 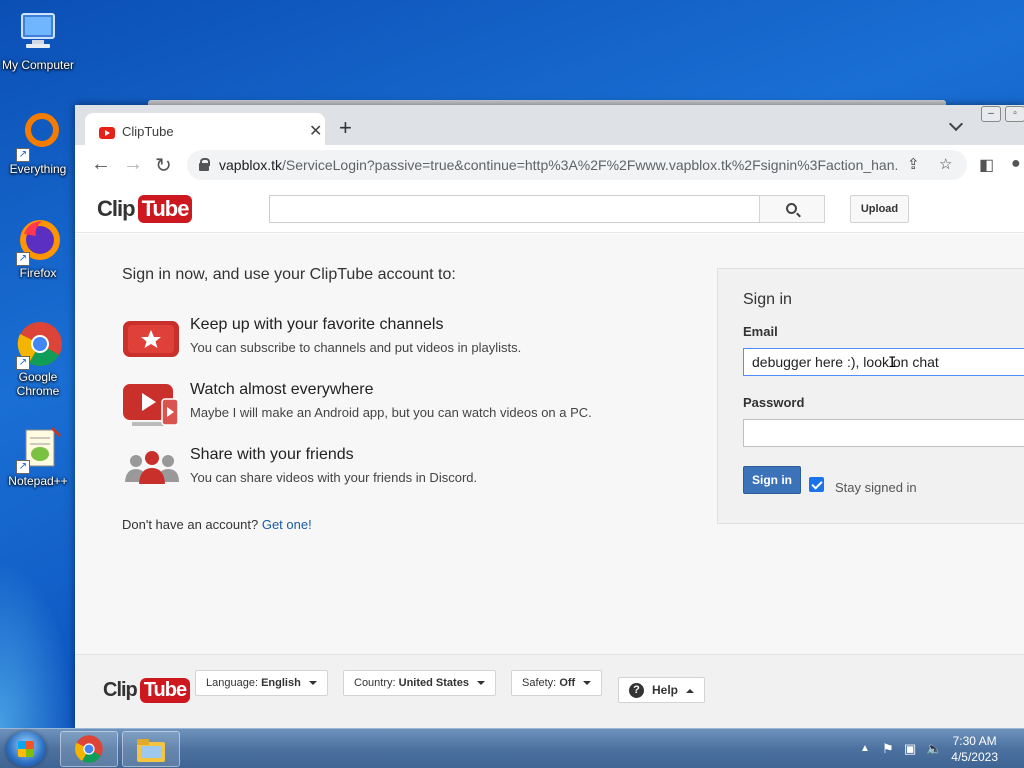 What do you see at coordinates (883, 362) in the screenshot?
I see `email-field` at bounding box center [883, 362].